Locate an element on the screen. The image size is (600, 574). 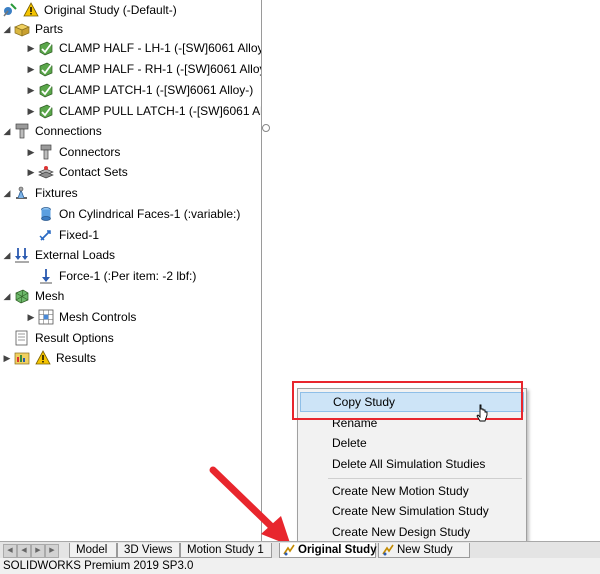
tree-item-parts: ◢ Parts is located at coordinates (32, 29).